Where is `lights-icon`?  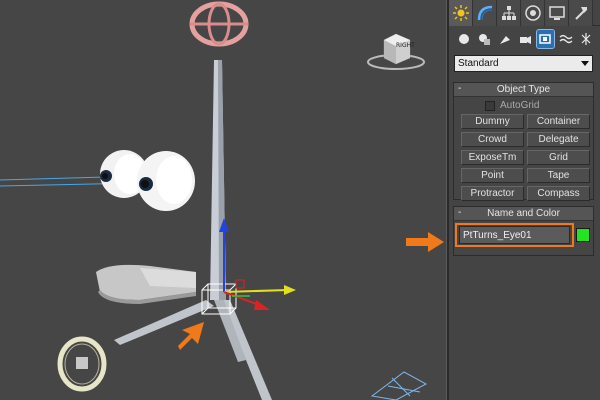 lights-icon is located at coordinates (504, 40).